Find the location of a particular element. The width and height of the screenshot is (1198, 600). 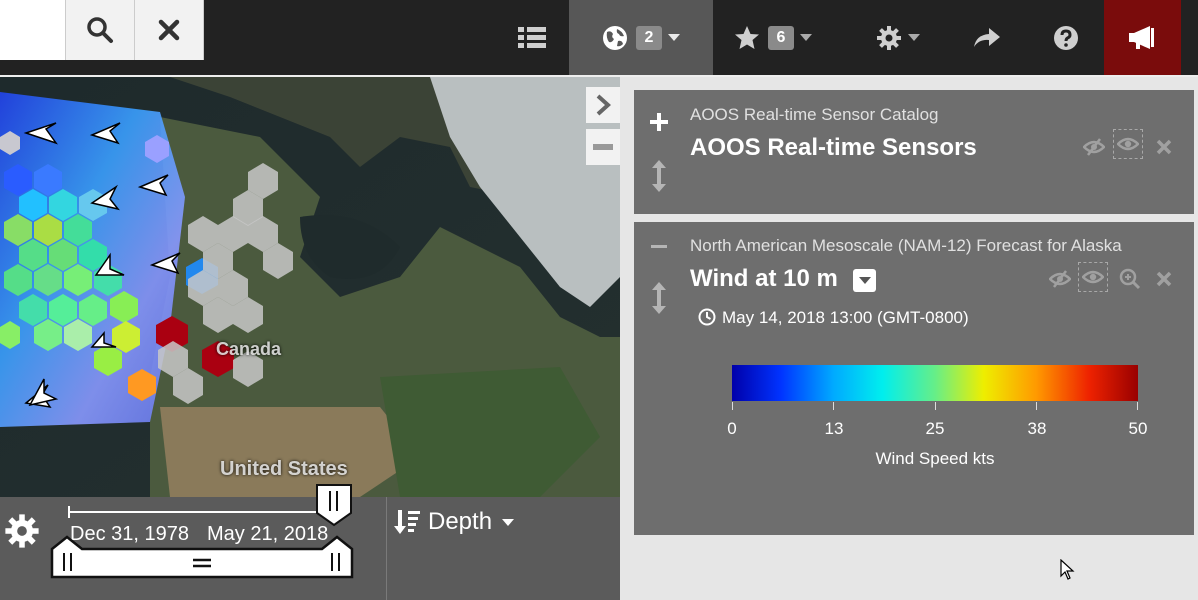

time-range-selector is located at coordinates (202, 556).